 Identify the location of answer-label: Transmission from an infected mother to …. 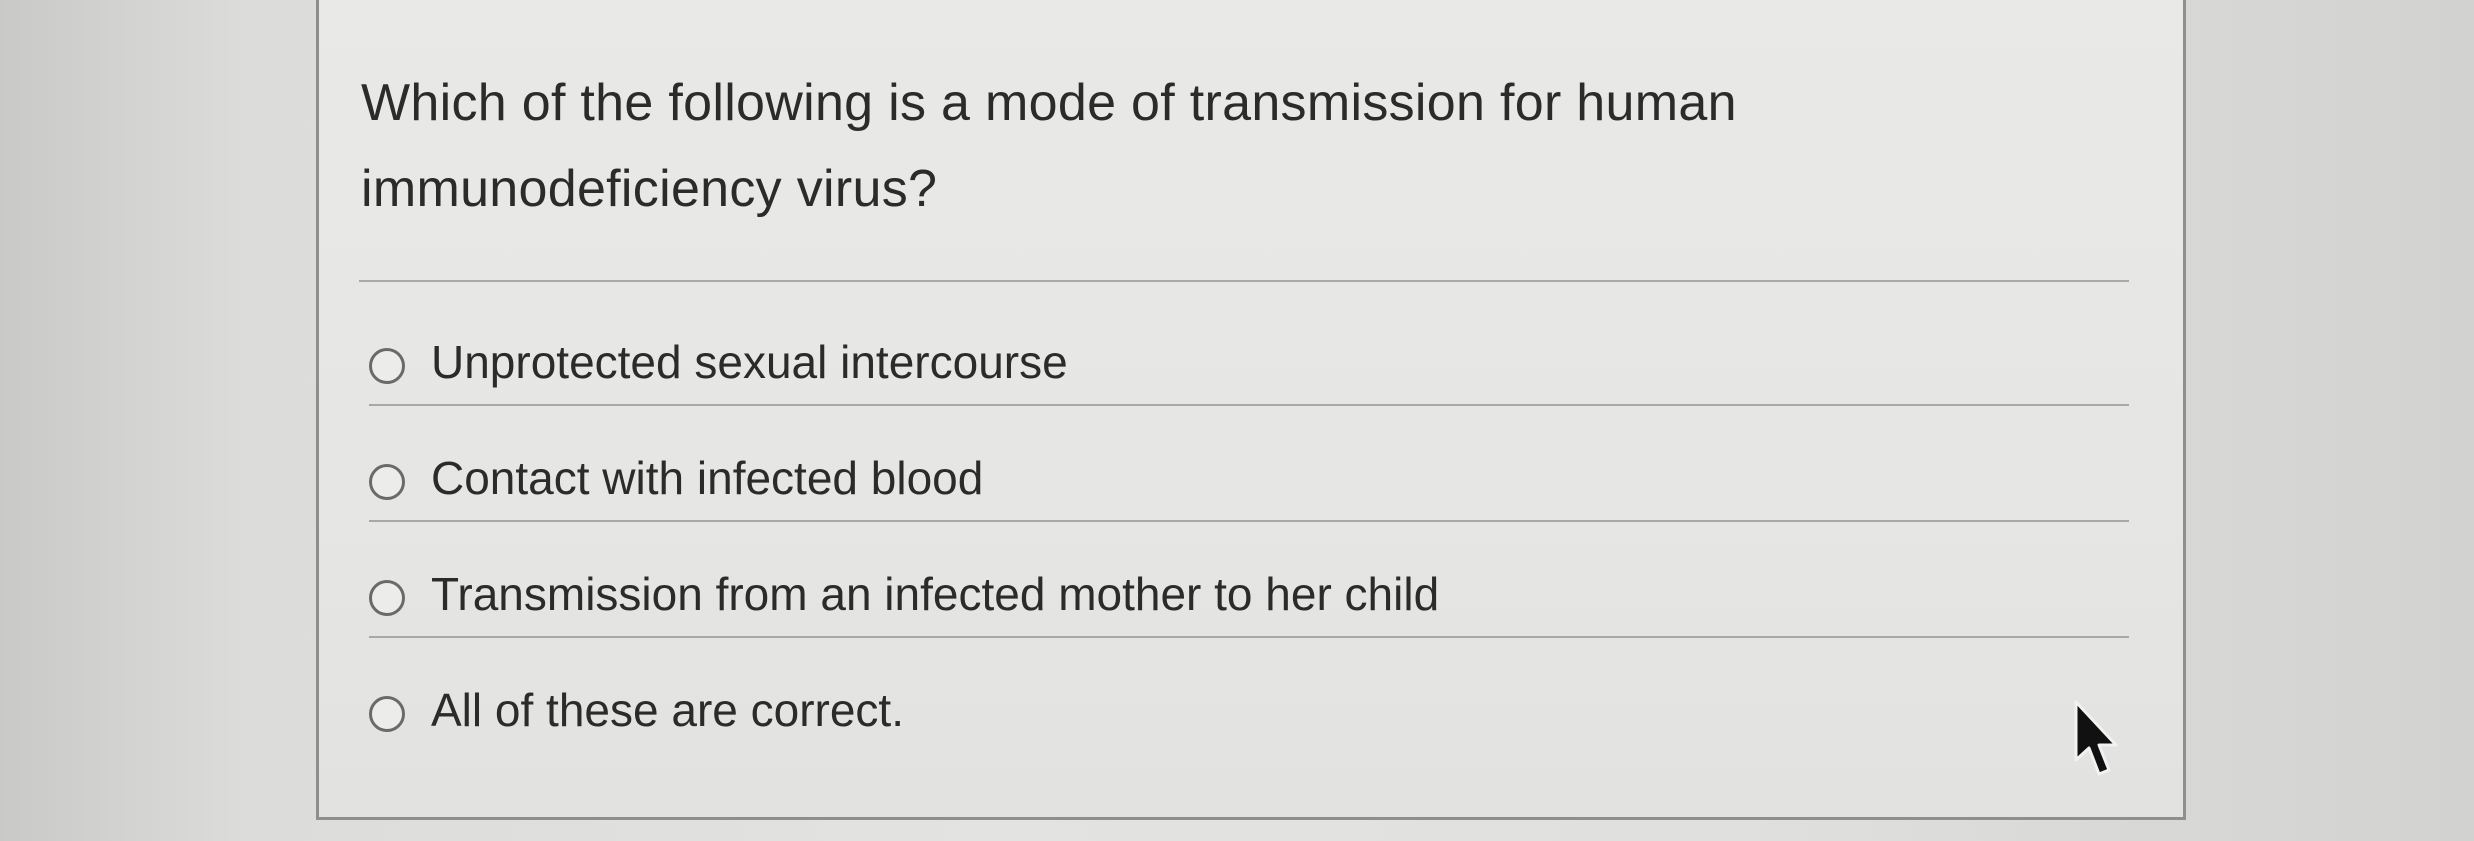
(935, 594).